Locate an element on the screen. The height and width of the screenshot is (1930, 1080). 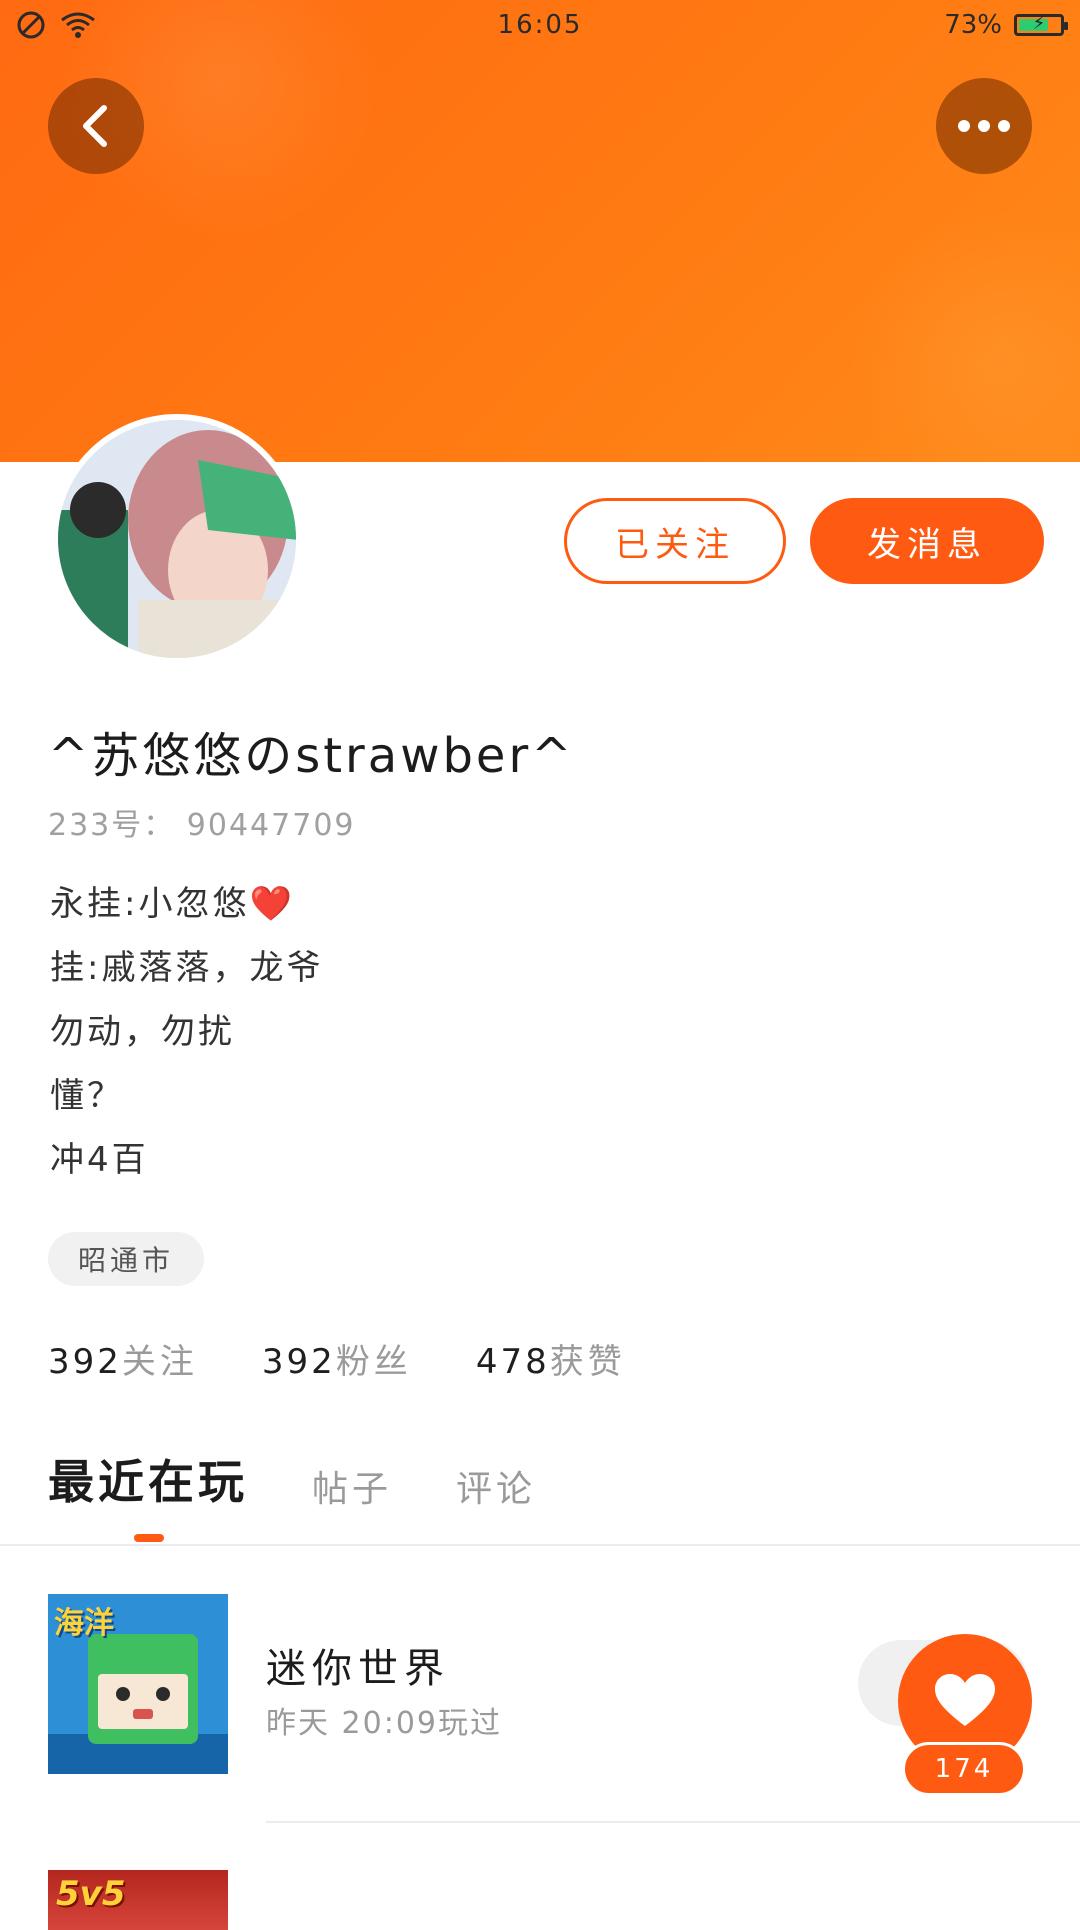
charging-icon: ⚡ is located at coordinates (1039, 23).